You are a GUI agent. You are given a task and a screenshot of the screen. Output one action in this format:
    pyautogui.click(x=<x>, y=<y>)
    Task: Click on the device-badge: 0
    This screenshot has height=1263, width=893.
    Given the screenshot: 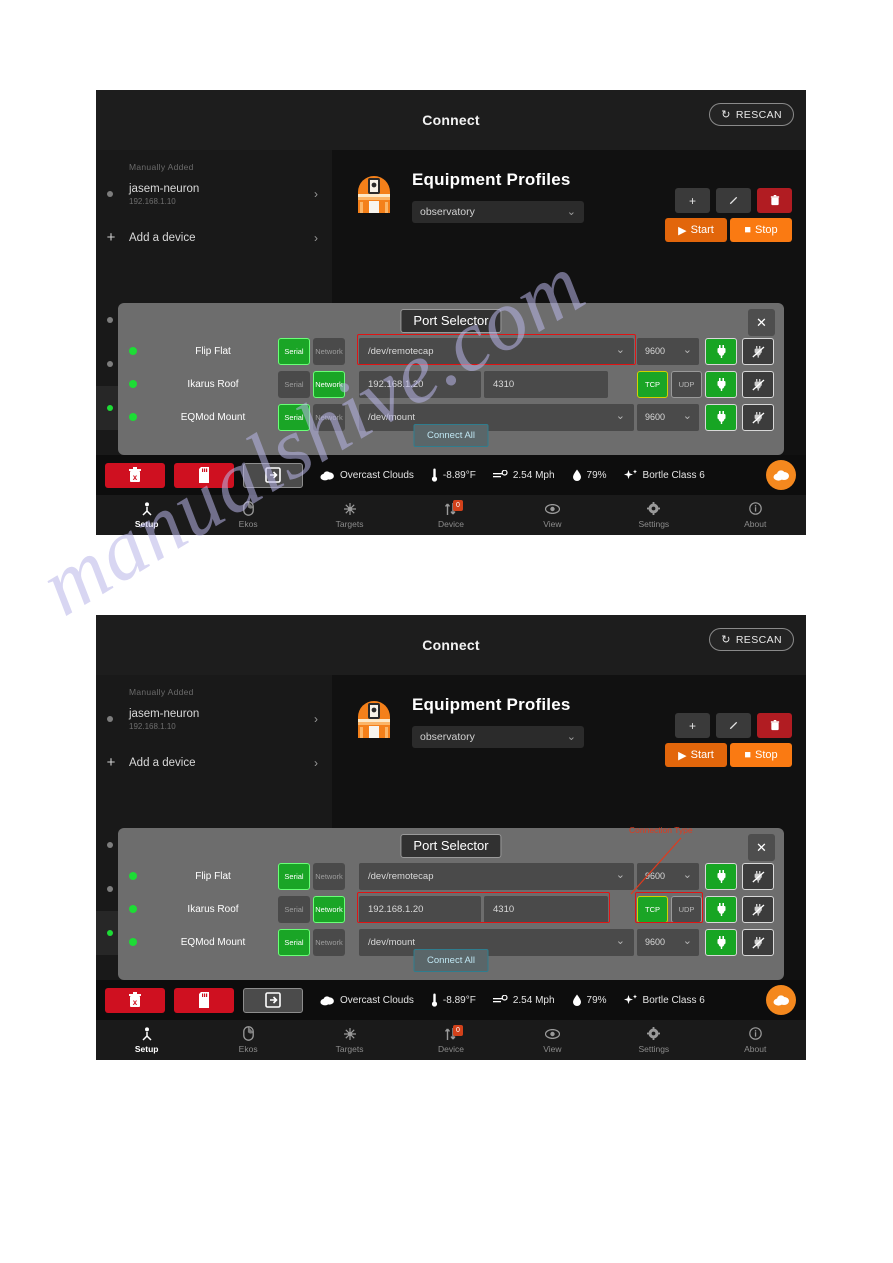 What is the action you would take?
    pyautogui.click(x=457, y=505)
    